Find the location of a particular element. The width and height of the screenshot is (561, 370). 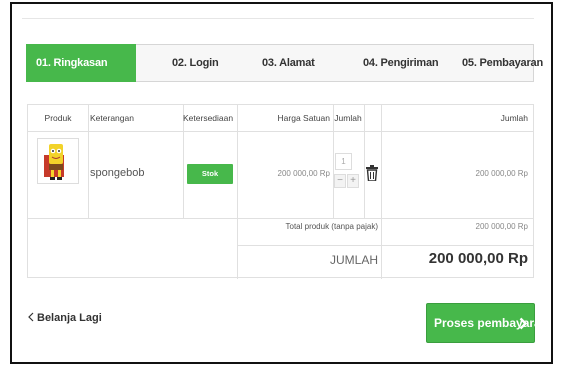

continue-shopping-link: Belanja Lagi is located at coordinates (65, 318).